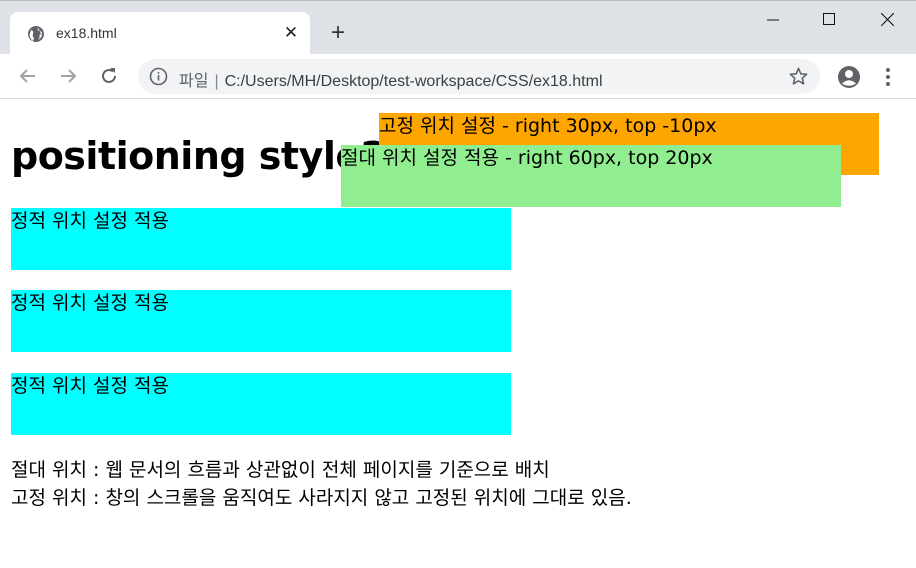 This screenshot has height=568, width=916. I want to click on arrow-left-icon, so click(27, 76).